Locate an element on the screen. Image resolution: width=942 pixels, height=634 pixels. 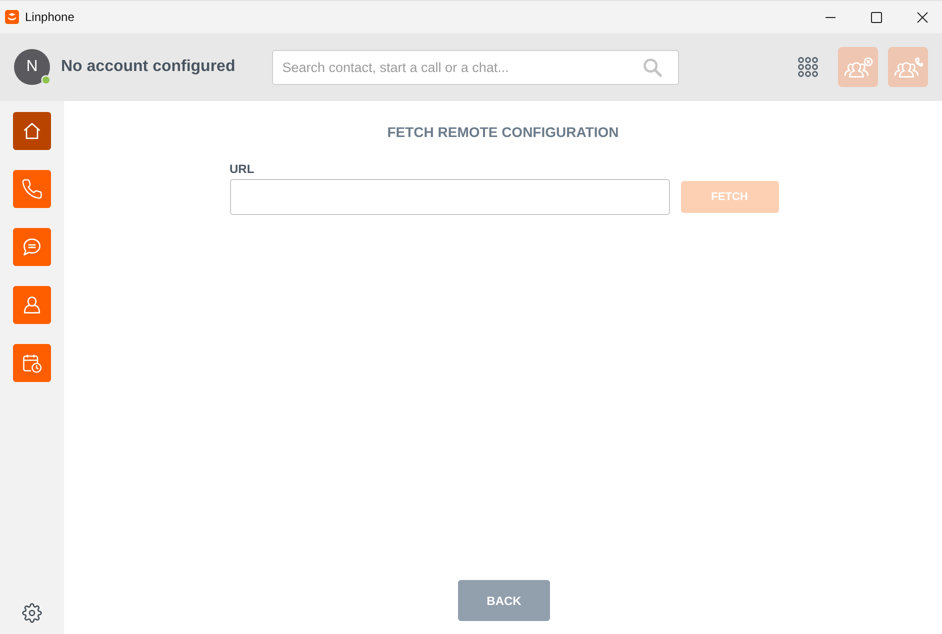
chat-nav-button is located at coordinates (32, 247).